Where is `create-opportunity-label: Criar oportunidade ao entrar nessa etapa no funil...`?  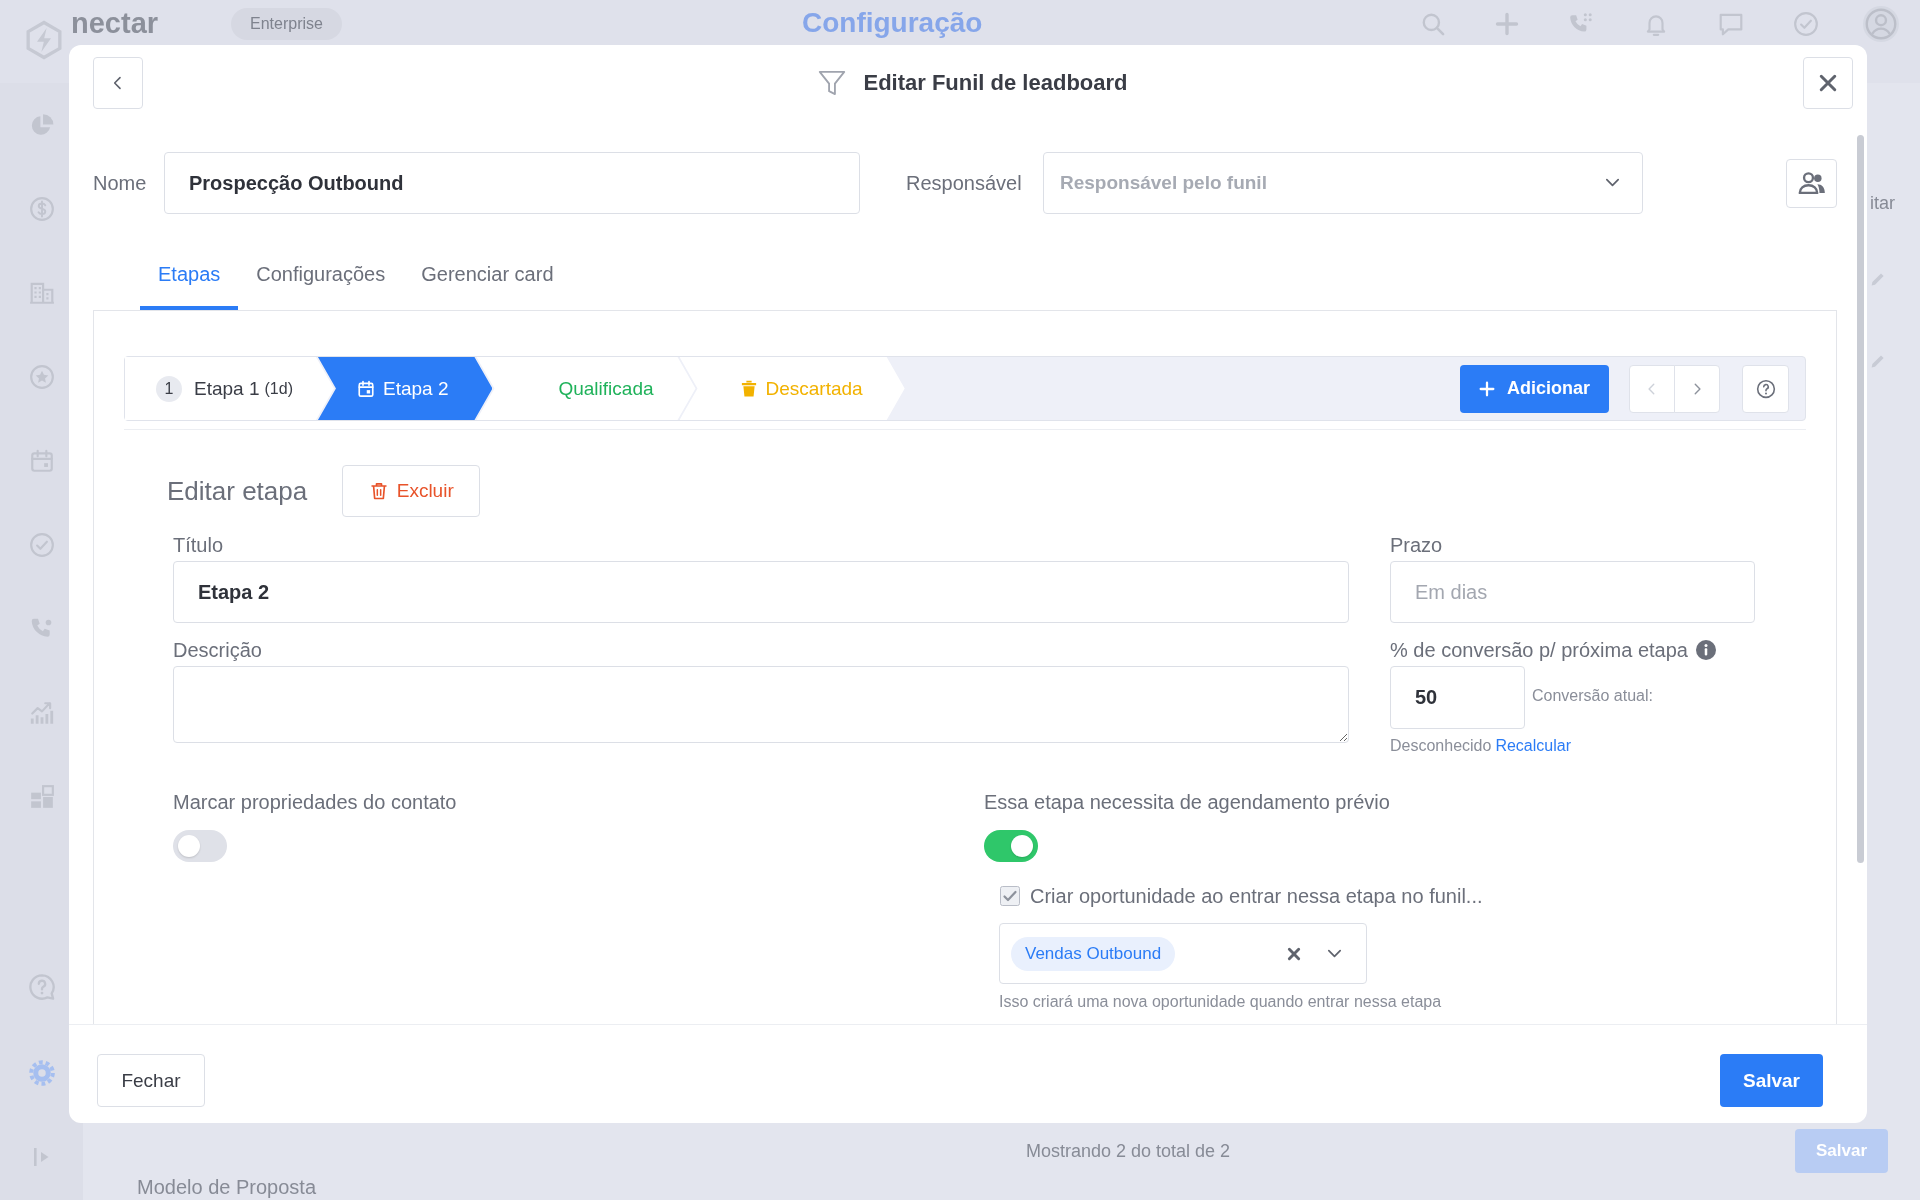
create-opportunity-label: Criar oportunidade ao entrar nessa etapa no funil... is located at coordinates (1256, 896).